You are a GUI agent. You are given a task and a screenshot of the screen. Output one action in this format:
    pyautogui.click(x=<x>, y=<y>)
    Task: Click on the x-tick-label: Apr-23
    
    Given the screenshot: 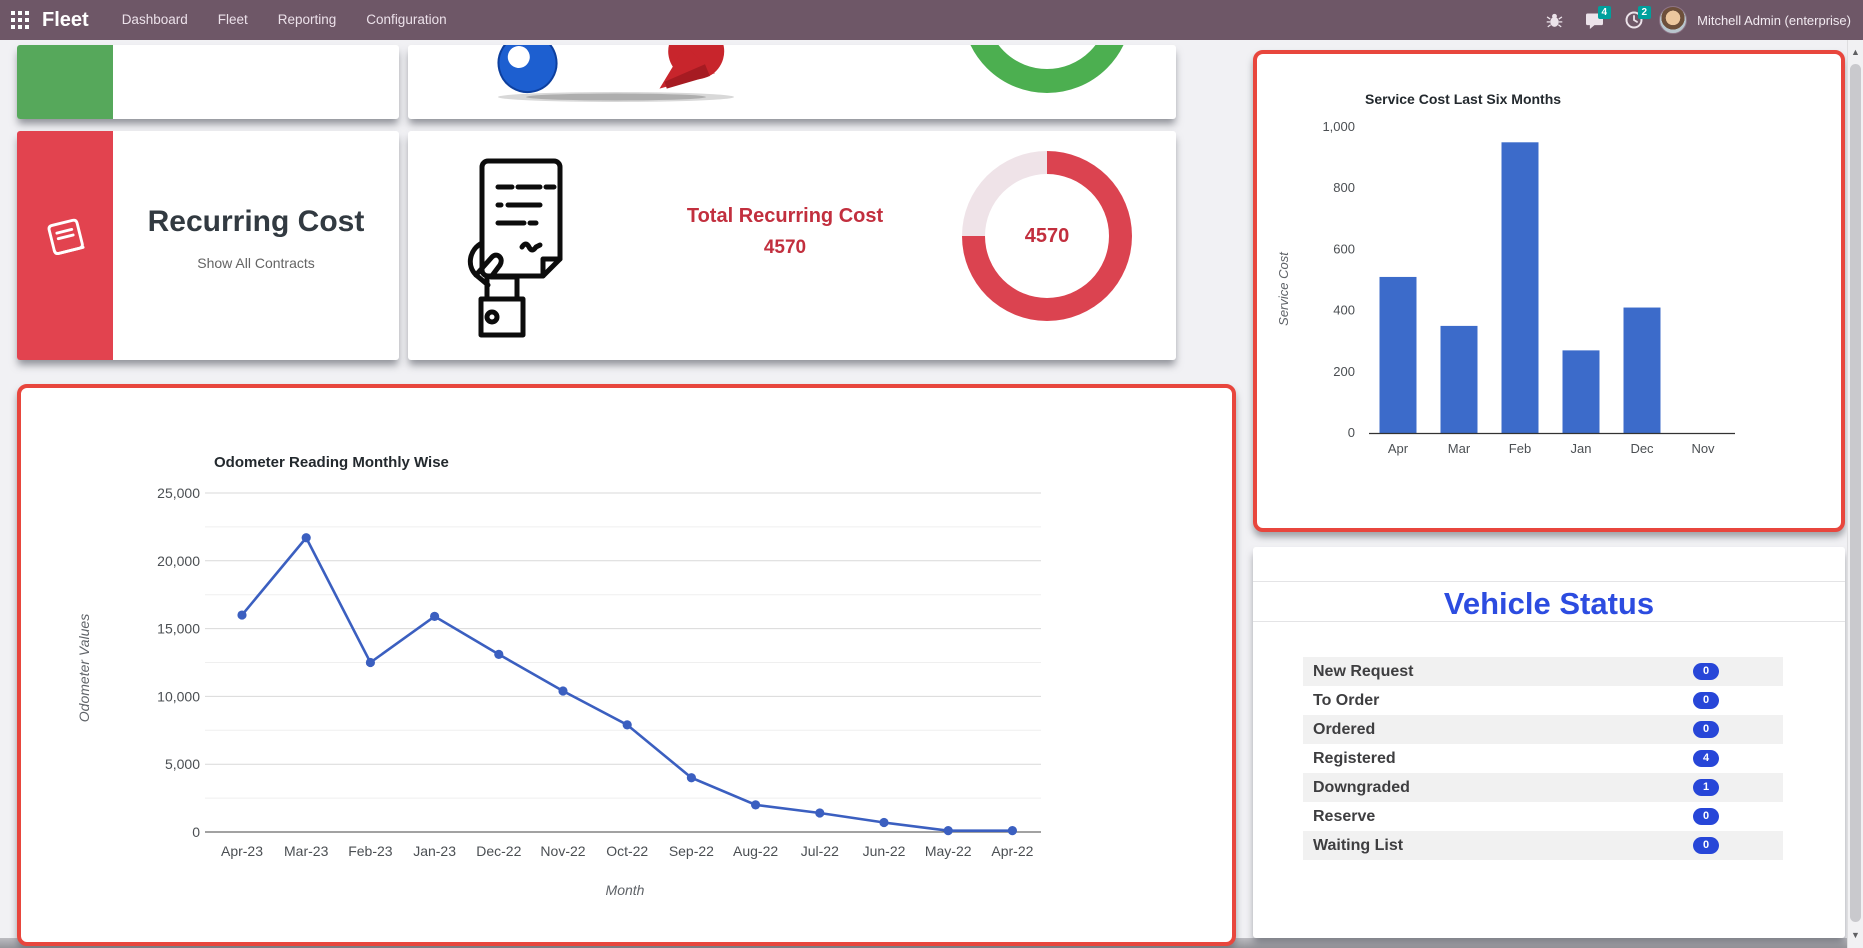 What is the action you would take?
    pyautogui.click(x=242, y=851)
    